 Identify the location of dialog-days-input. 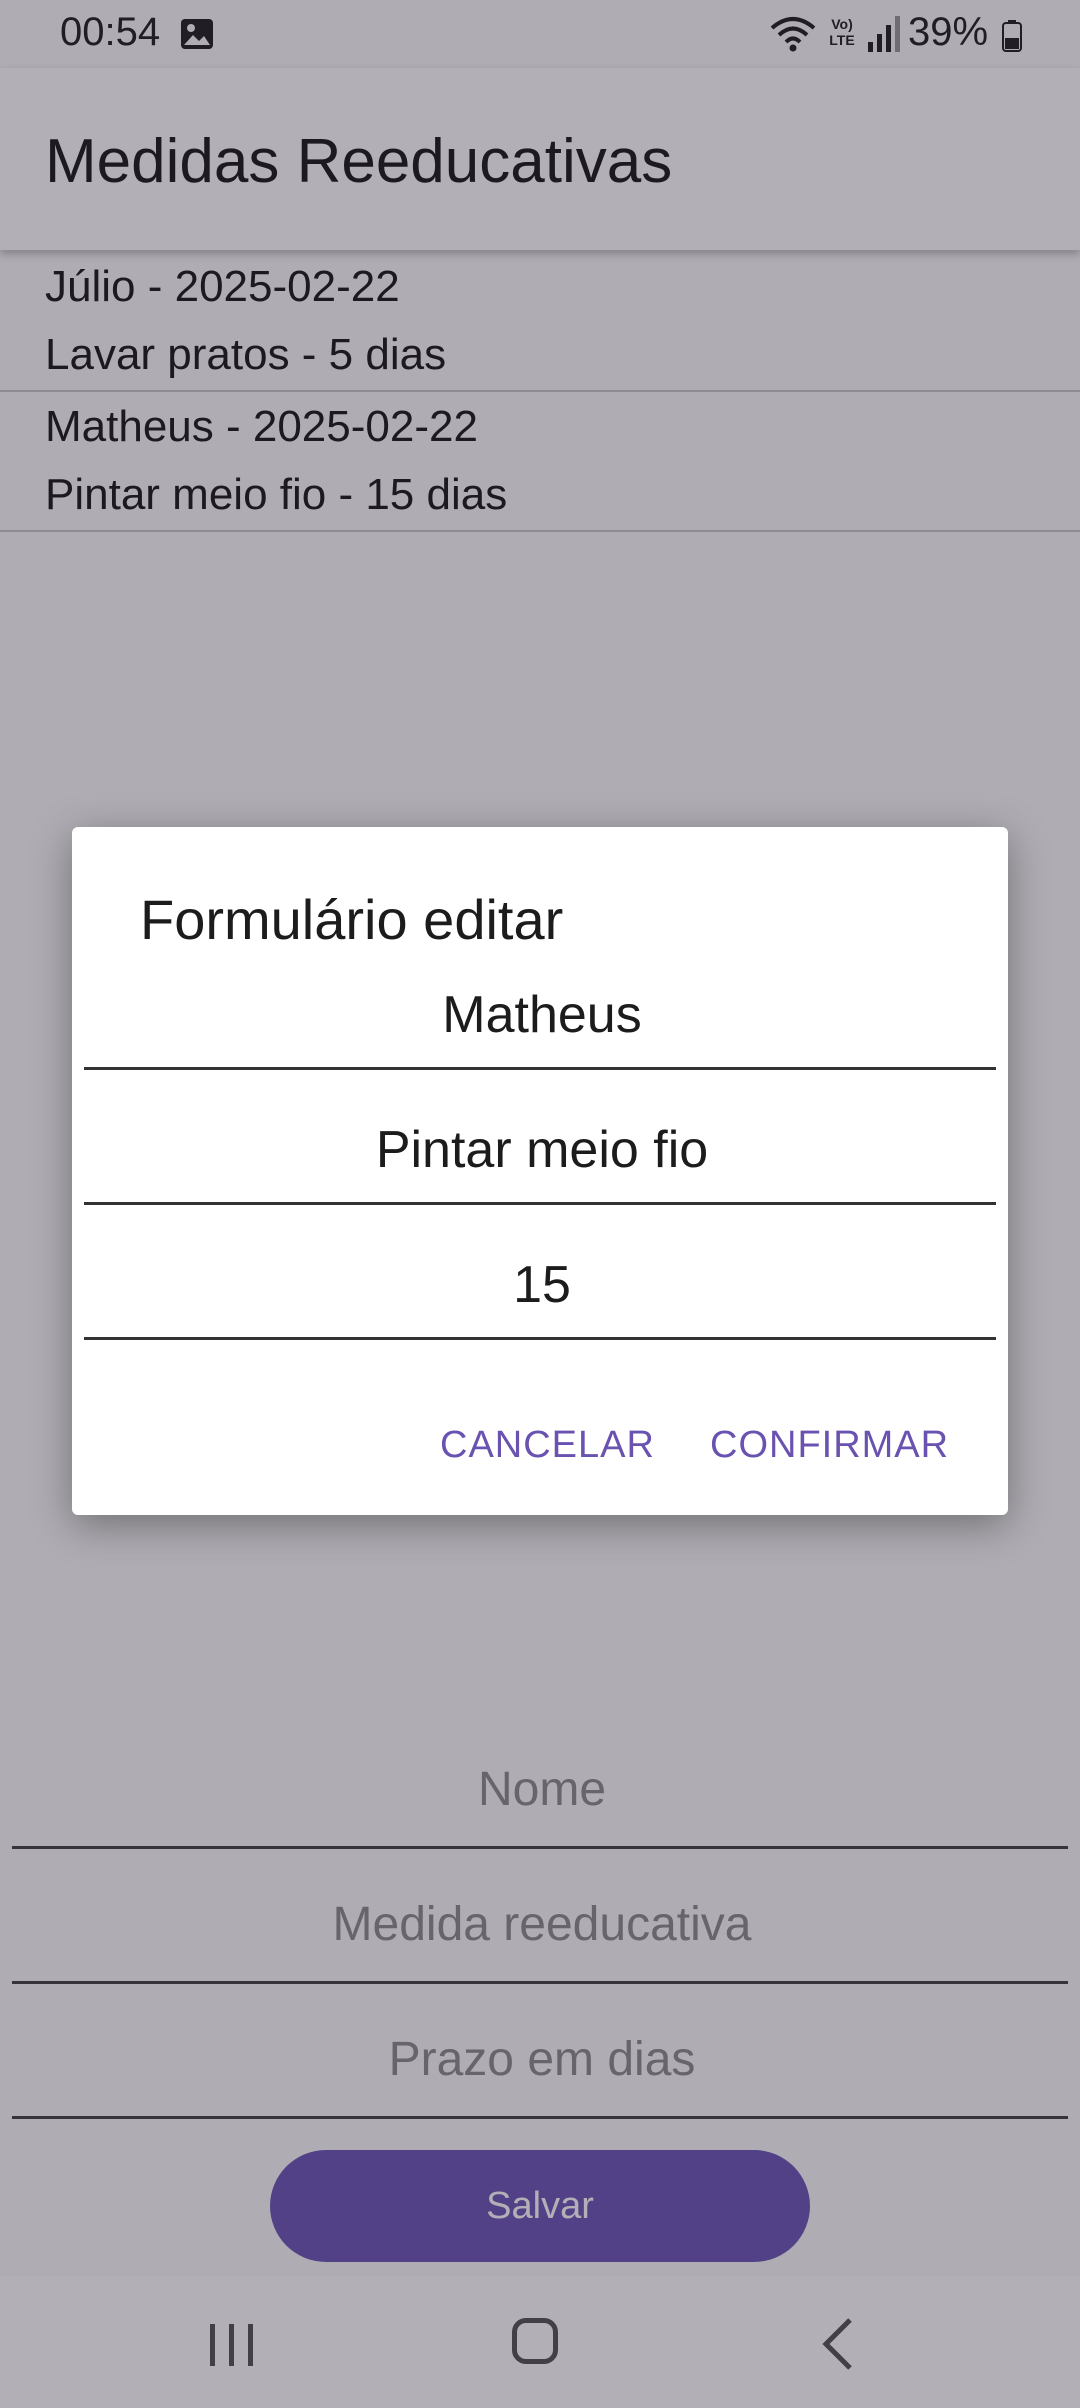
(542, 1285).